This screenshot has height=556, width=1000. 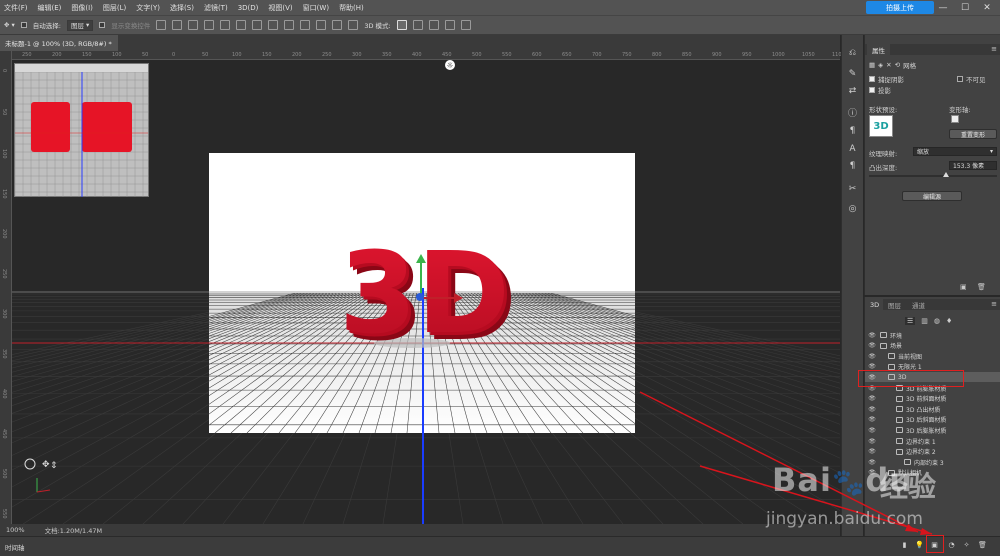 What do you see at coordinates (875, 498) in the screenshot?
I see `baidu-watermark: Bai🐾du 经验 jingyan.baidu.com` at bounding box center [875, 498].